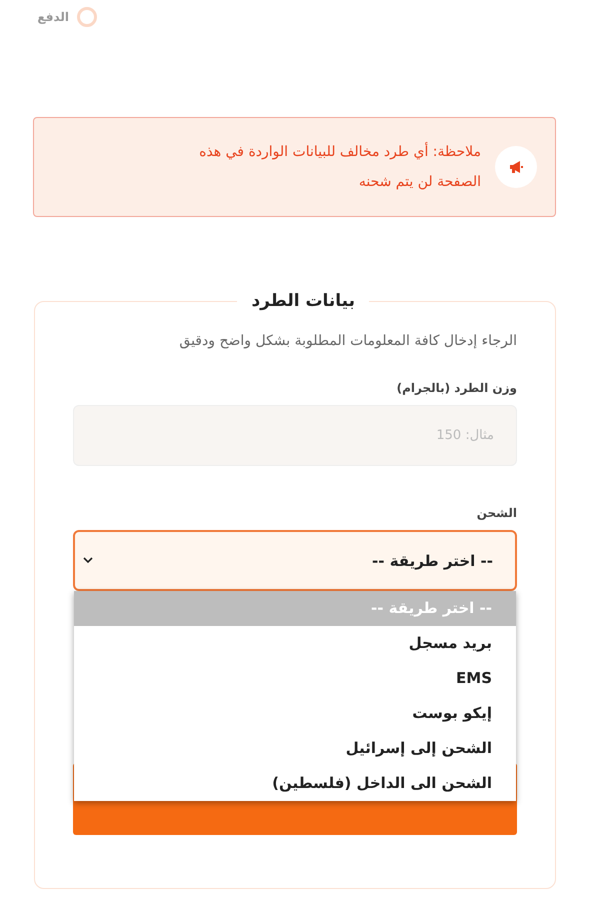 The height and width of the screenshot is (900, 592). What do you see at coordinates (496, 513) in the screenshot?
I see `field-label: الشحن` at bounding box center [496, 513].